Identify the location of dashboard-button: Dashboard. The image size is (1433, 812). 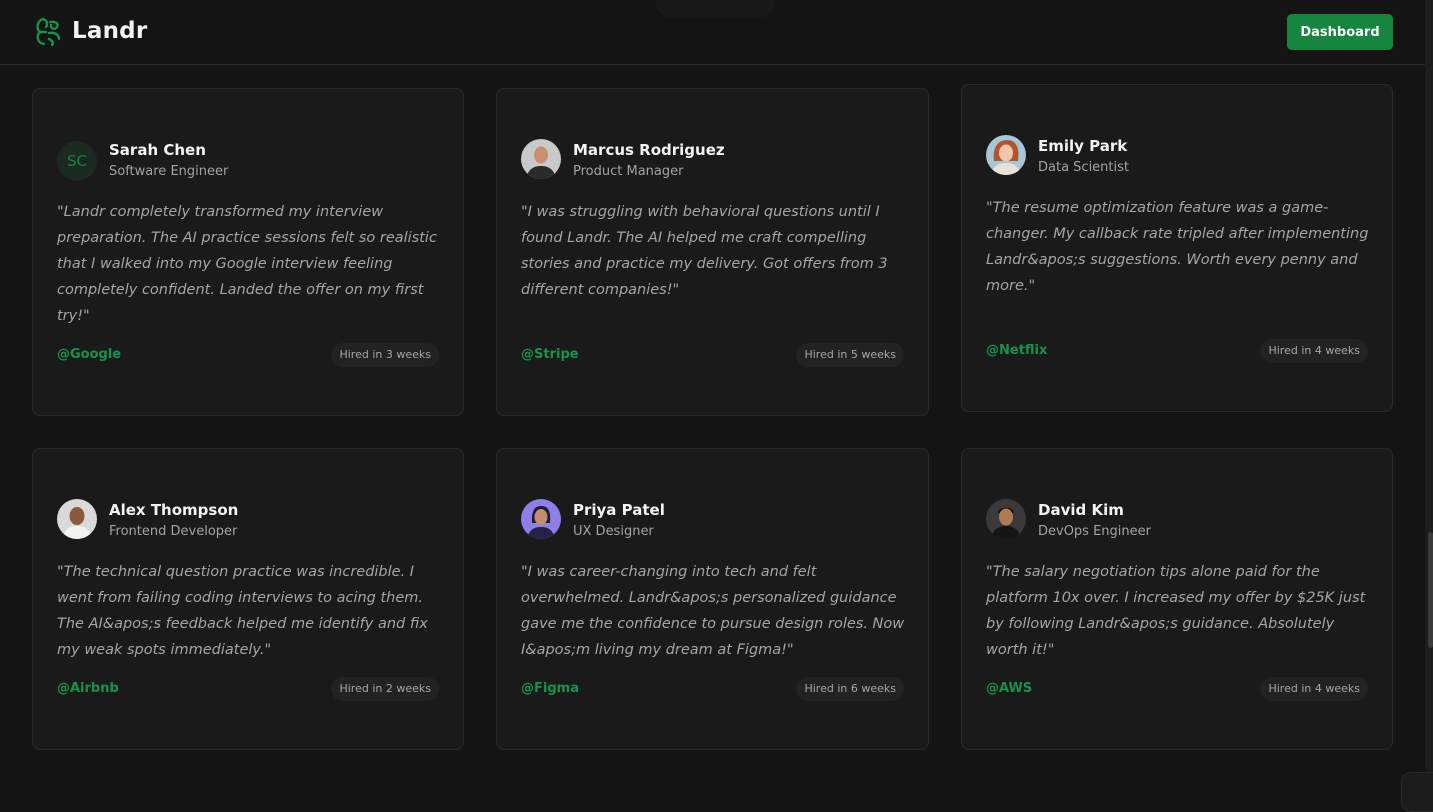
(1340, 32).